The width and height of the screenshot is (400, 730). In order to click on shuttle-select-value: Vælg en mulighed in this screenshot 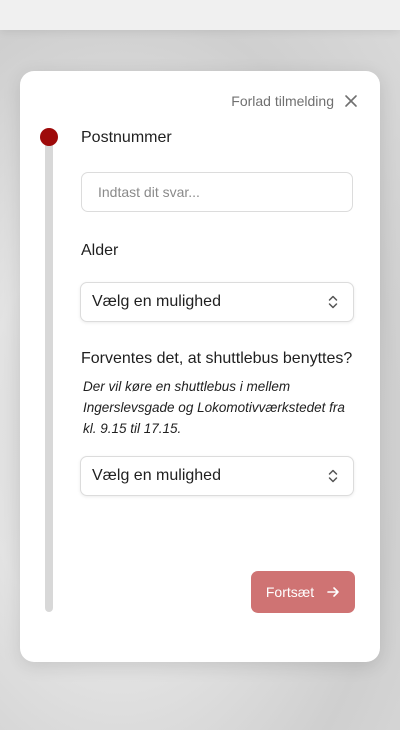, I will do `click(156, 475)`.